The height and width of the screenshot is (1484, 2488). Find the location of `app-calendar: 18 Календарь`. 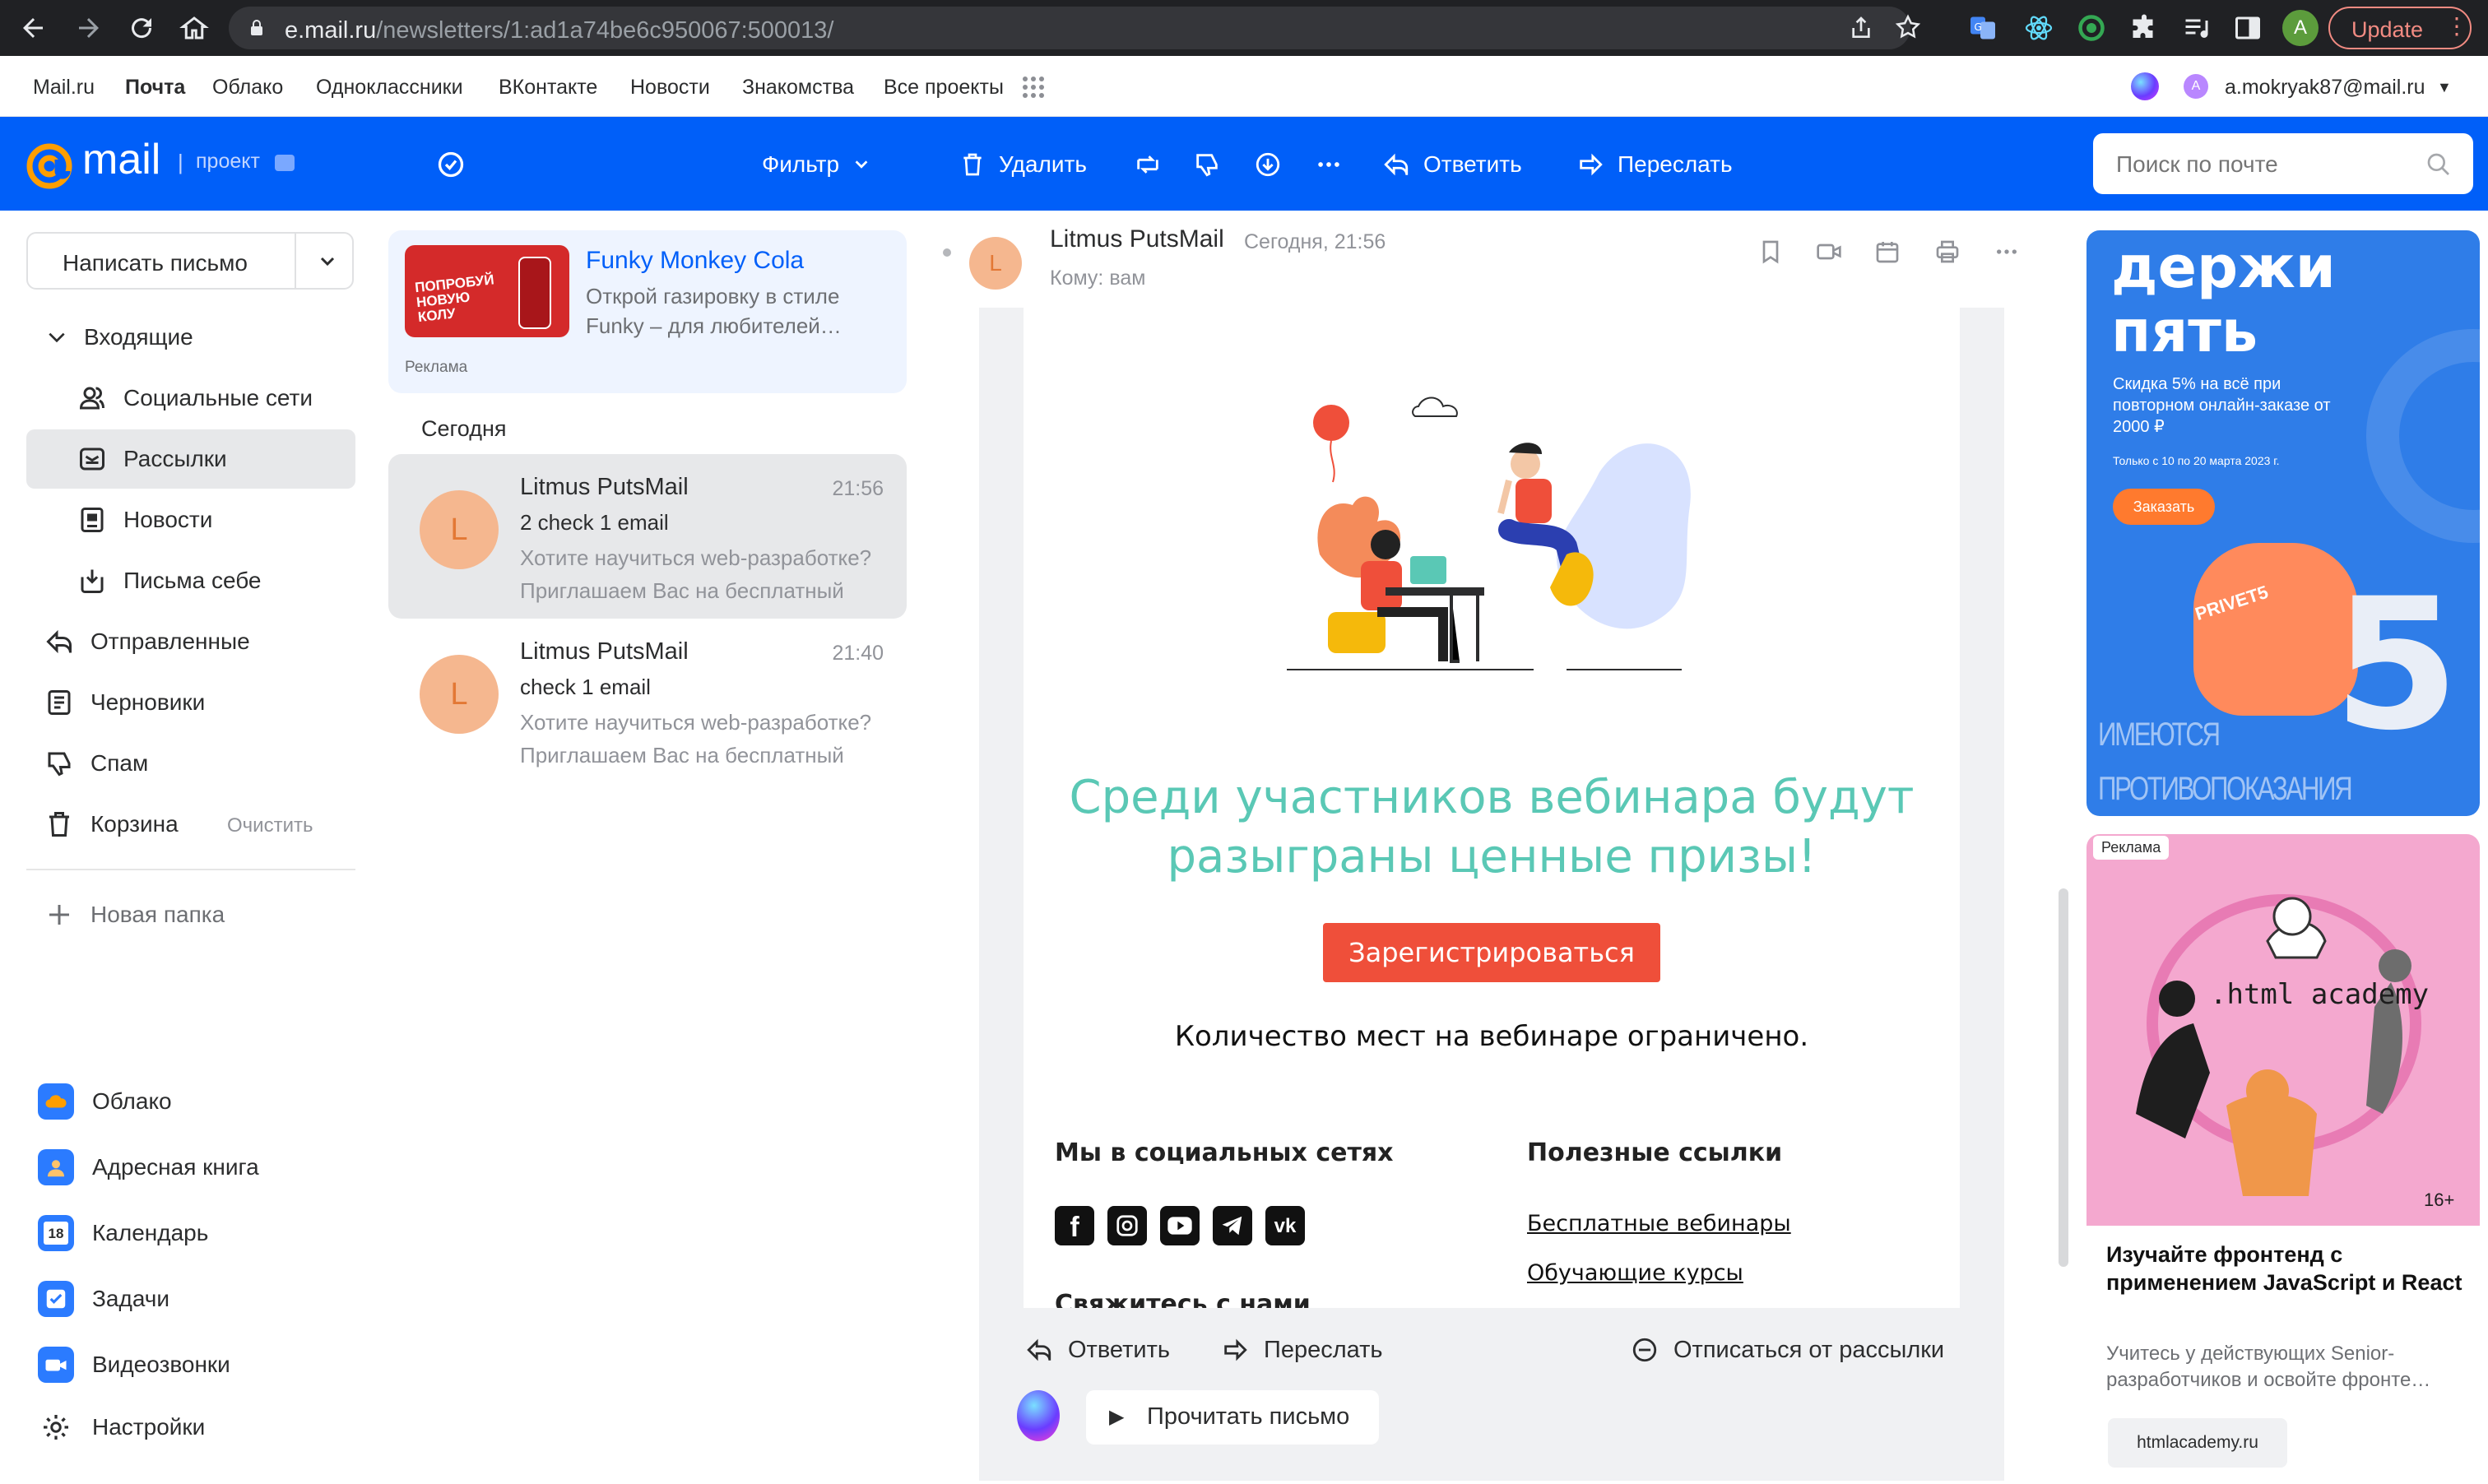

app-calendar: 18 Календарь is located at coordinates (123, 1233).